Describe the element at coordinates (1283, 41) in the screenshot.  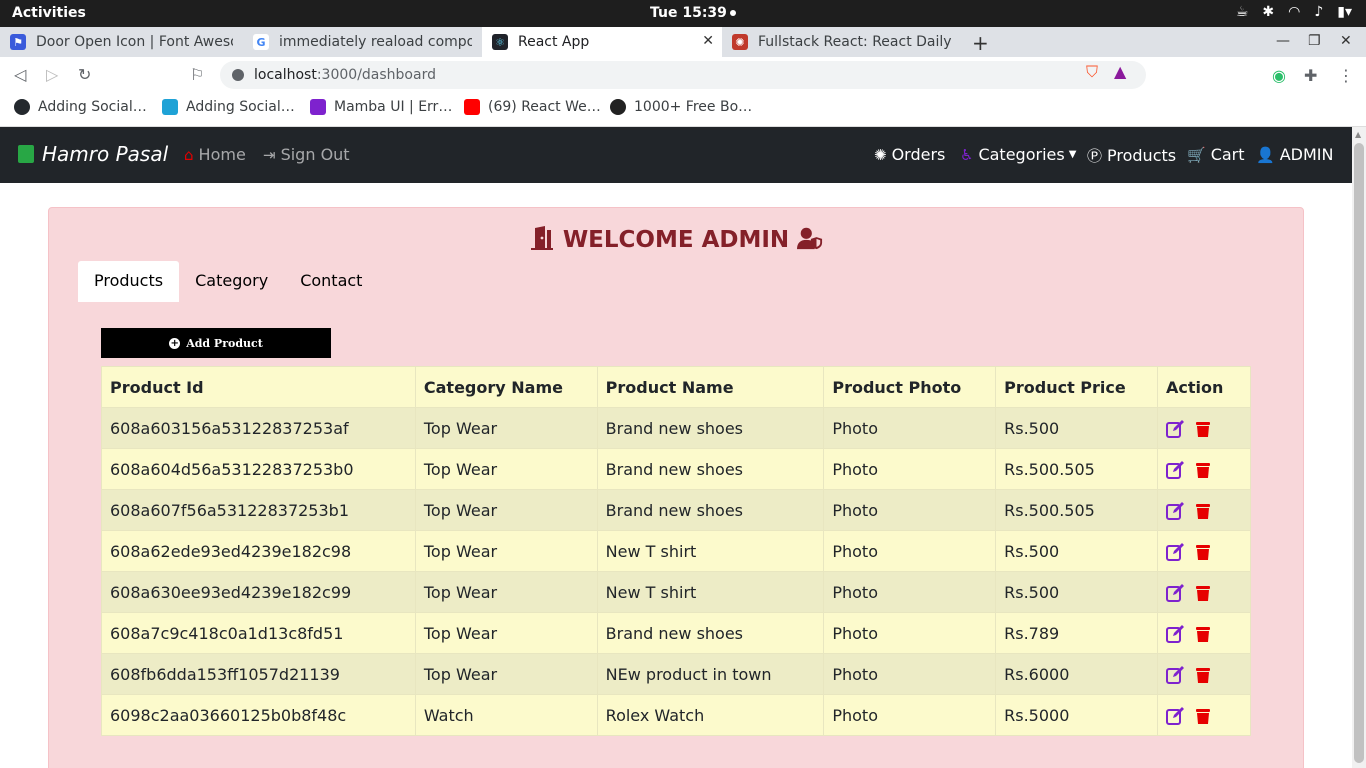
I see `minimize-icon: —` at that location.